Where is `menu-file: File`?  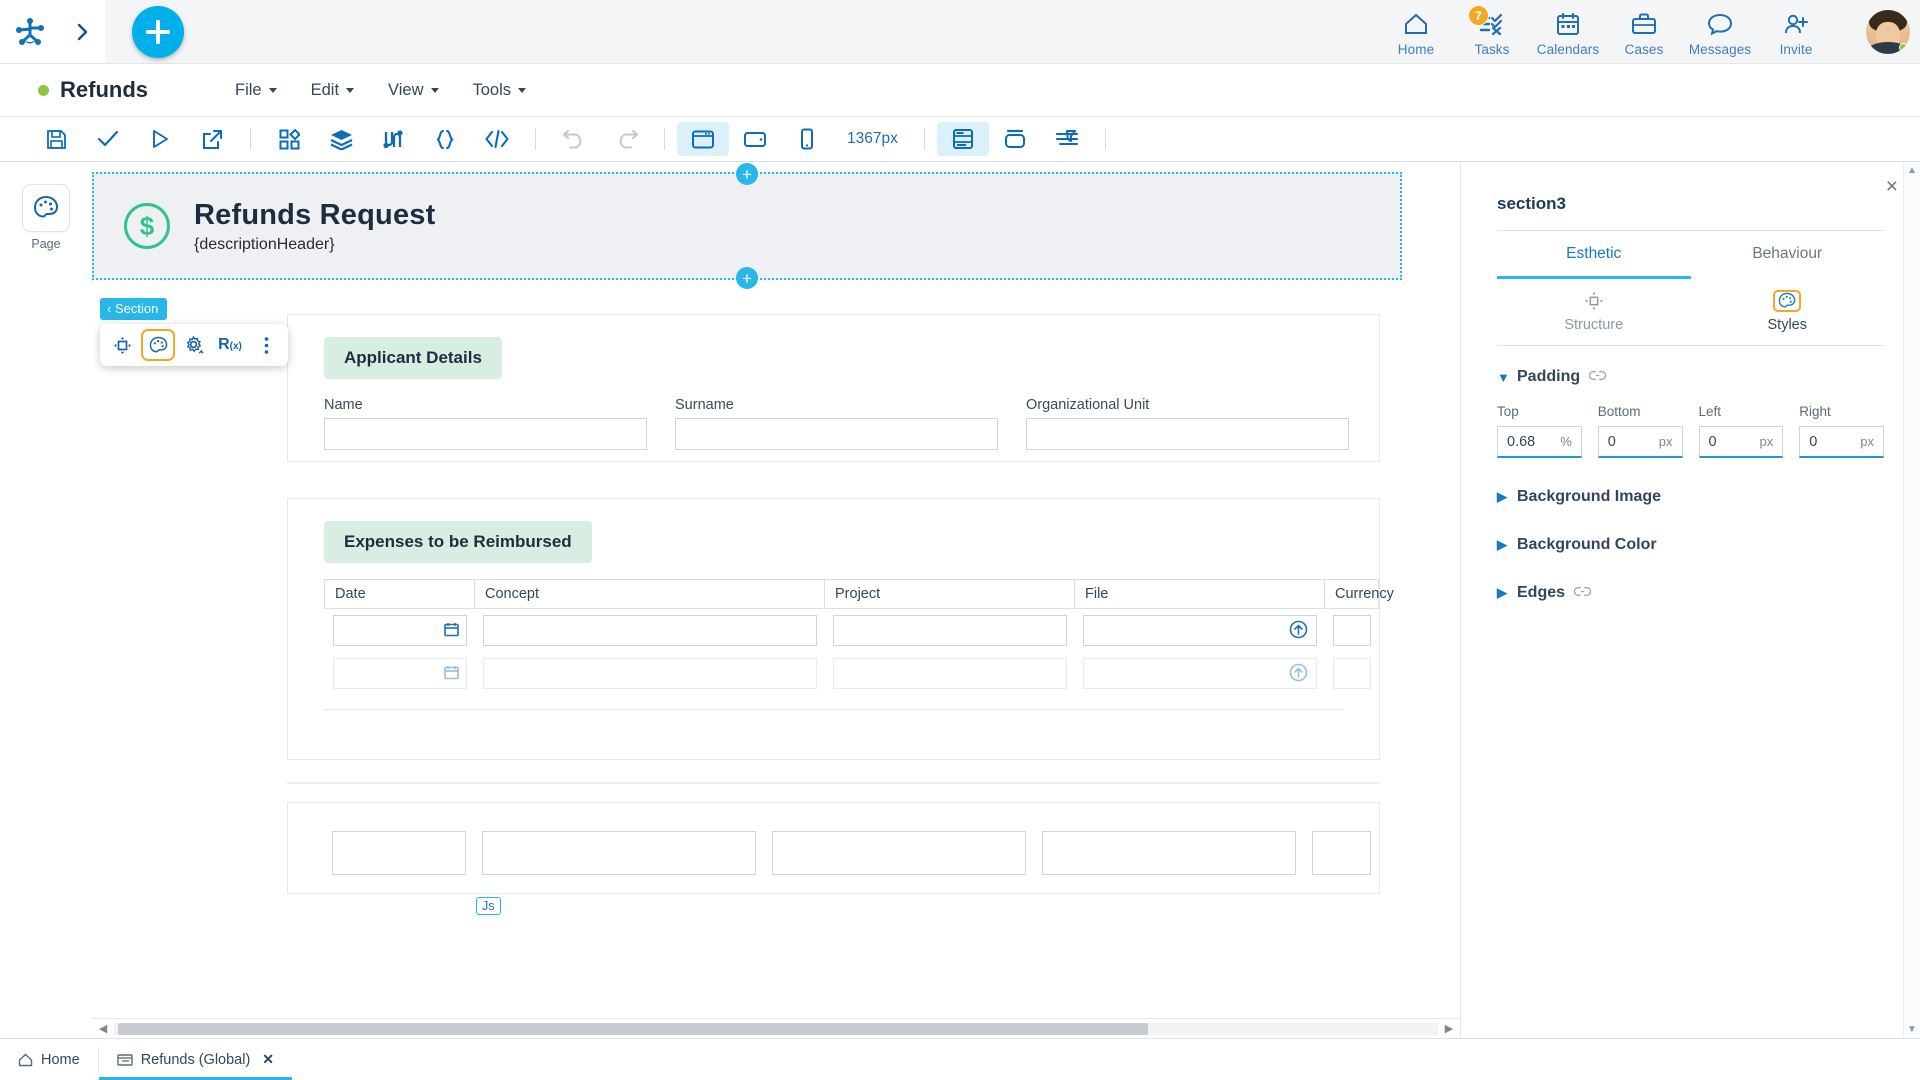
menu-file: File is located at coordinates (256, 90).